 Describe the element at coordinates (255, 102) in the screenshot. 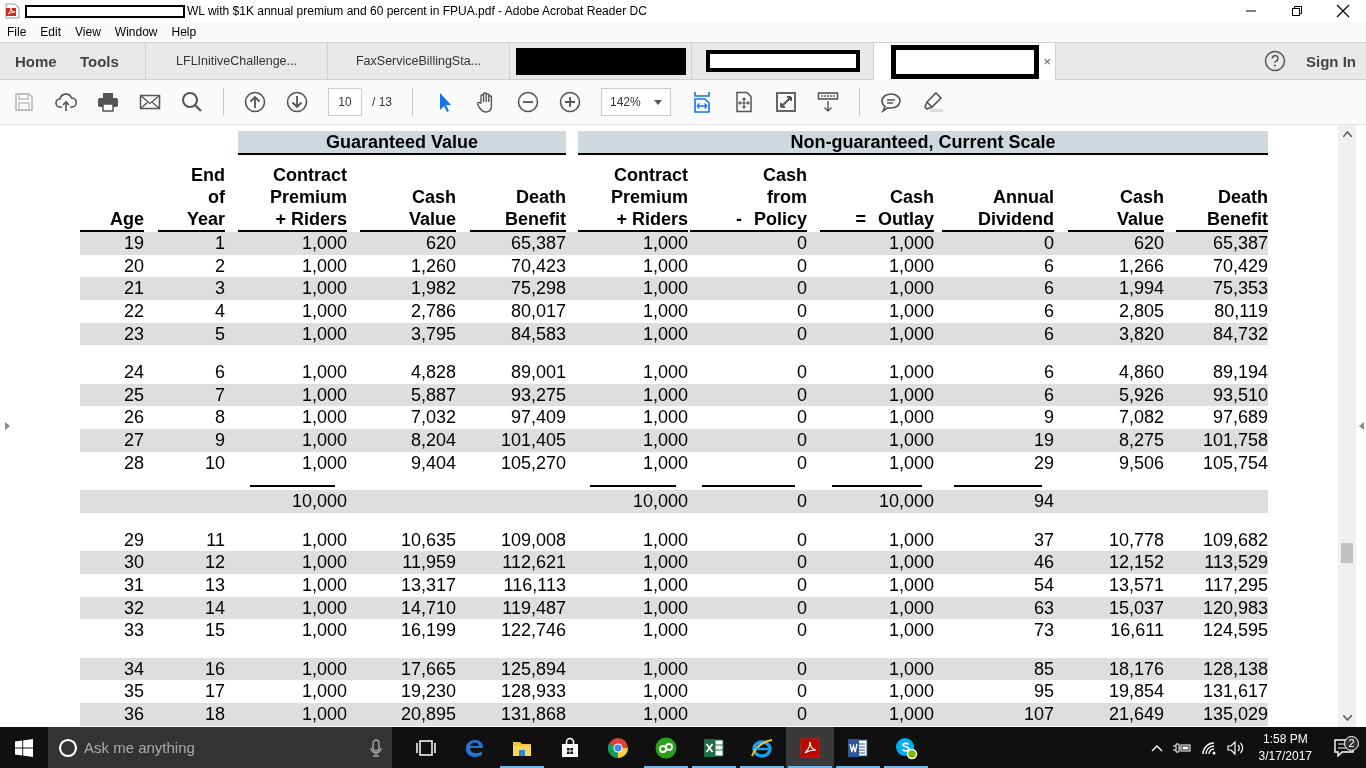

I see `up-arrow-circle-icon` at that location.